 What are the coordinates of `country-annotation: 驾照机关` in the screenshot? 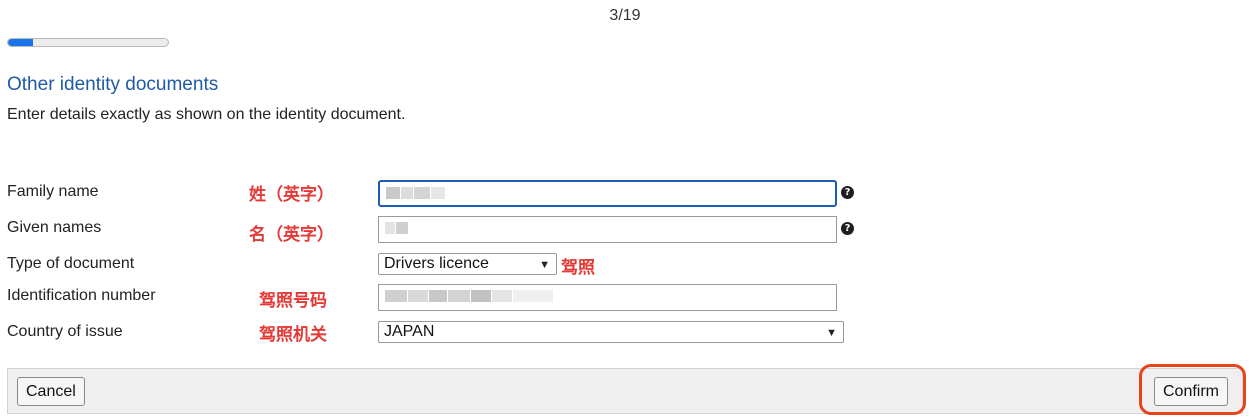 It's located at (293, 335).